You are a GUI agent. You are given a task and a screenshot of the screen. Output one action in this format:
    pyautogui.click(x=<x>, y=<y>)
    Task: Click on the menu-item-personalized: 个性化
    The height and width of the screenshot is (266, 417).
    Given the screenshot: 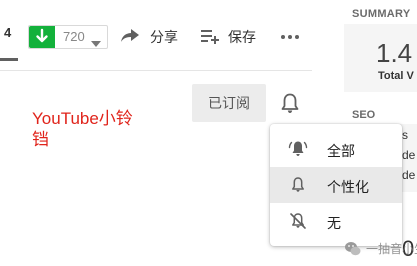 What is the action you would take?
    pyautogui.click(x=336, y=185)
    